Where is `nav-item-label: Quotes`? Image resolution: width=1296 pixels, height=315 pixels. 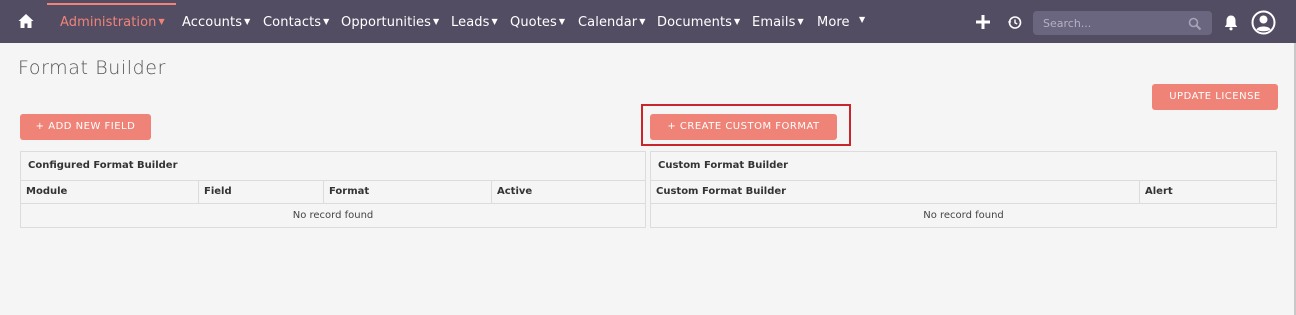
nav-item-label: Quotes is located at coordinates (533, 22).